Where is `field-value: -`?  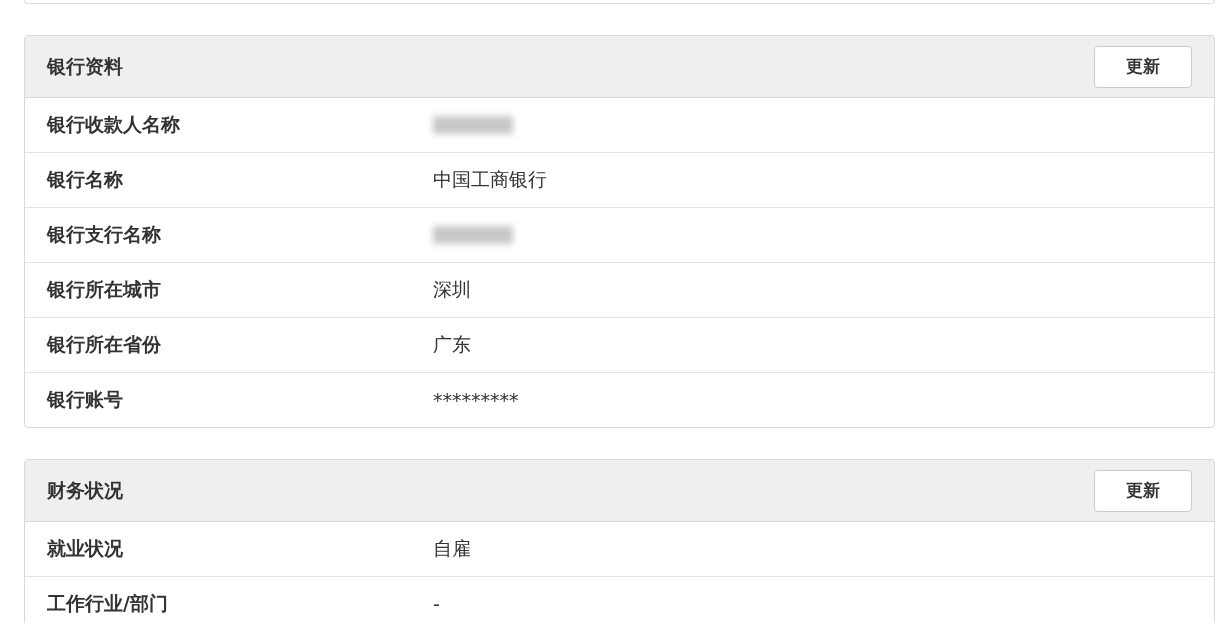 field-value: - is located at coordinates (436, 604).